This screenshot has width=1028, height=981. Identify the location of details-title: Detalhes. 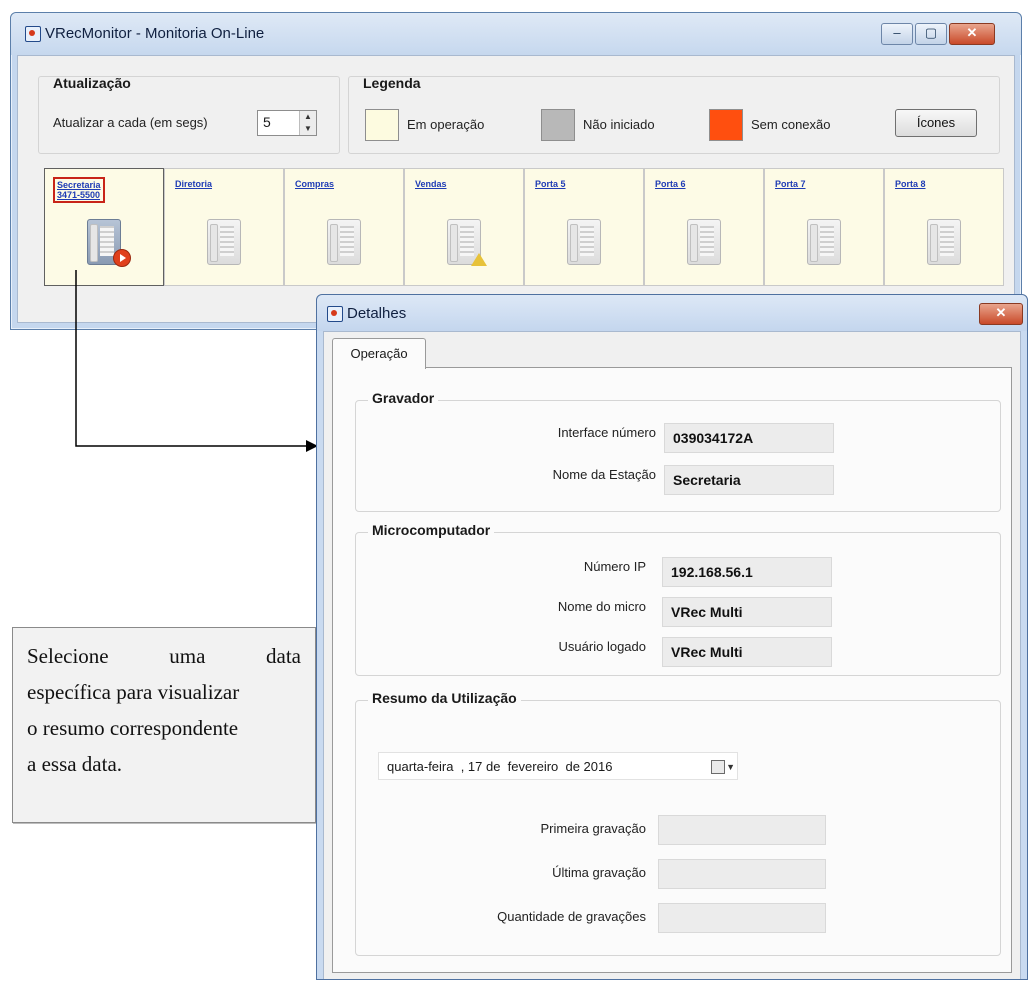
(377, 313).